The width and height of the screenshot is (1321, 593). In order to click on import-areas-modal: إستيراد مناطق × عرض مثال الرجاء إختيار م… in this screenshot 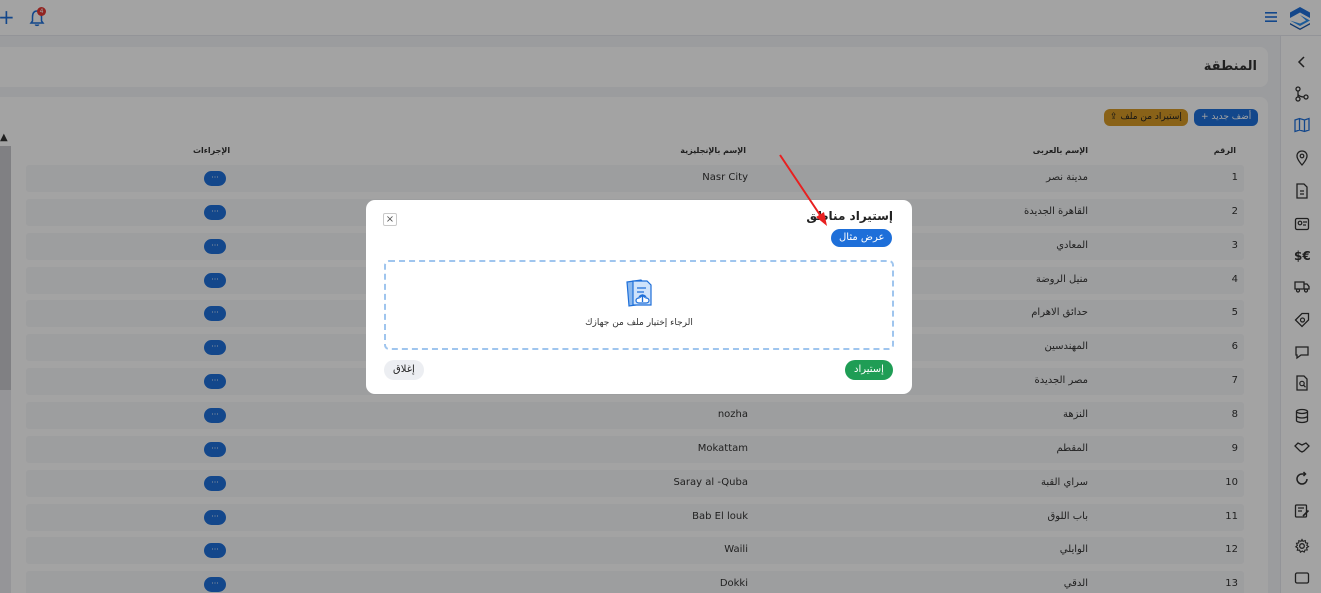, I will do `click(639, 297)`.